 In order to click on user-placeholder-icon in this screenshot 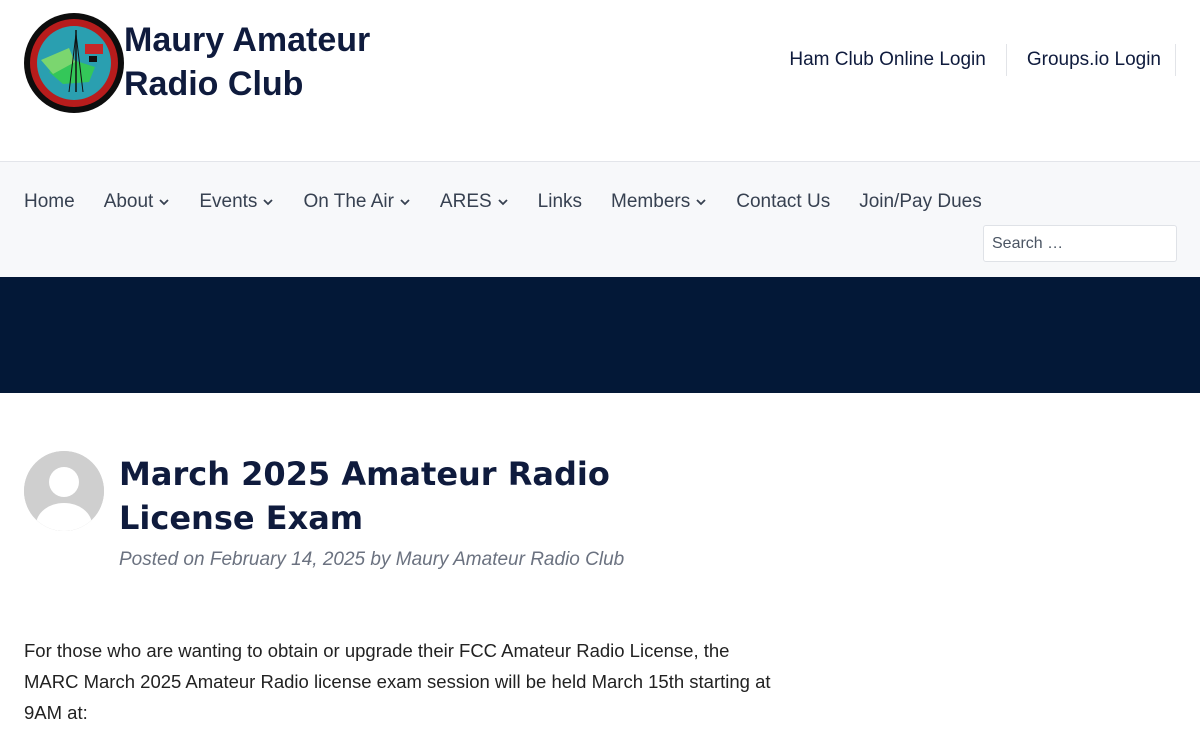, I will do `click(64, 491)`.